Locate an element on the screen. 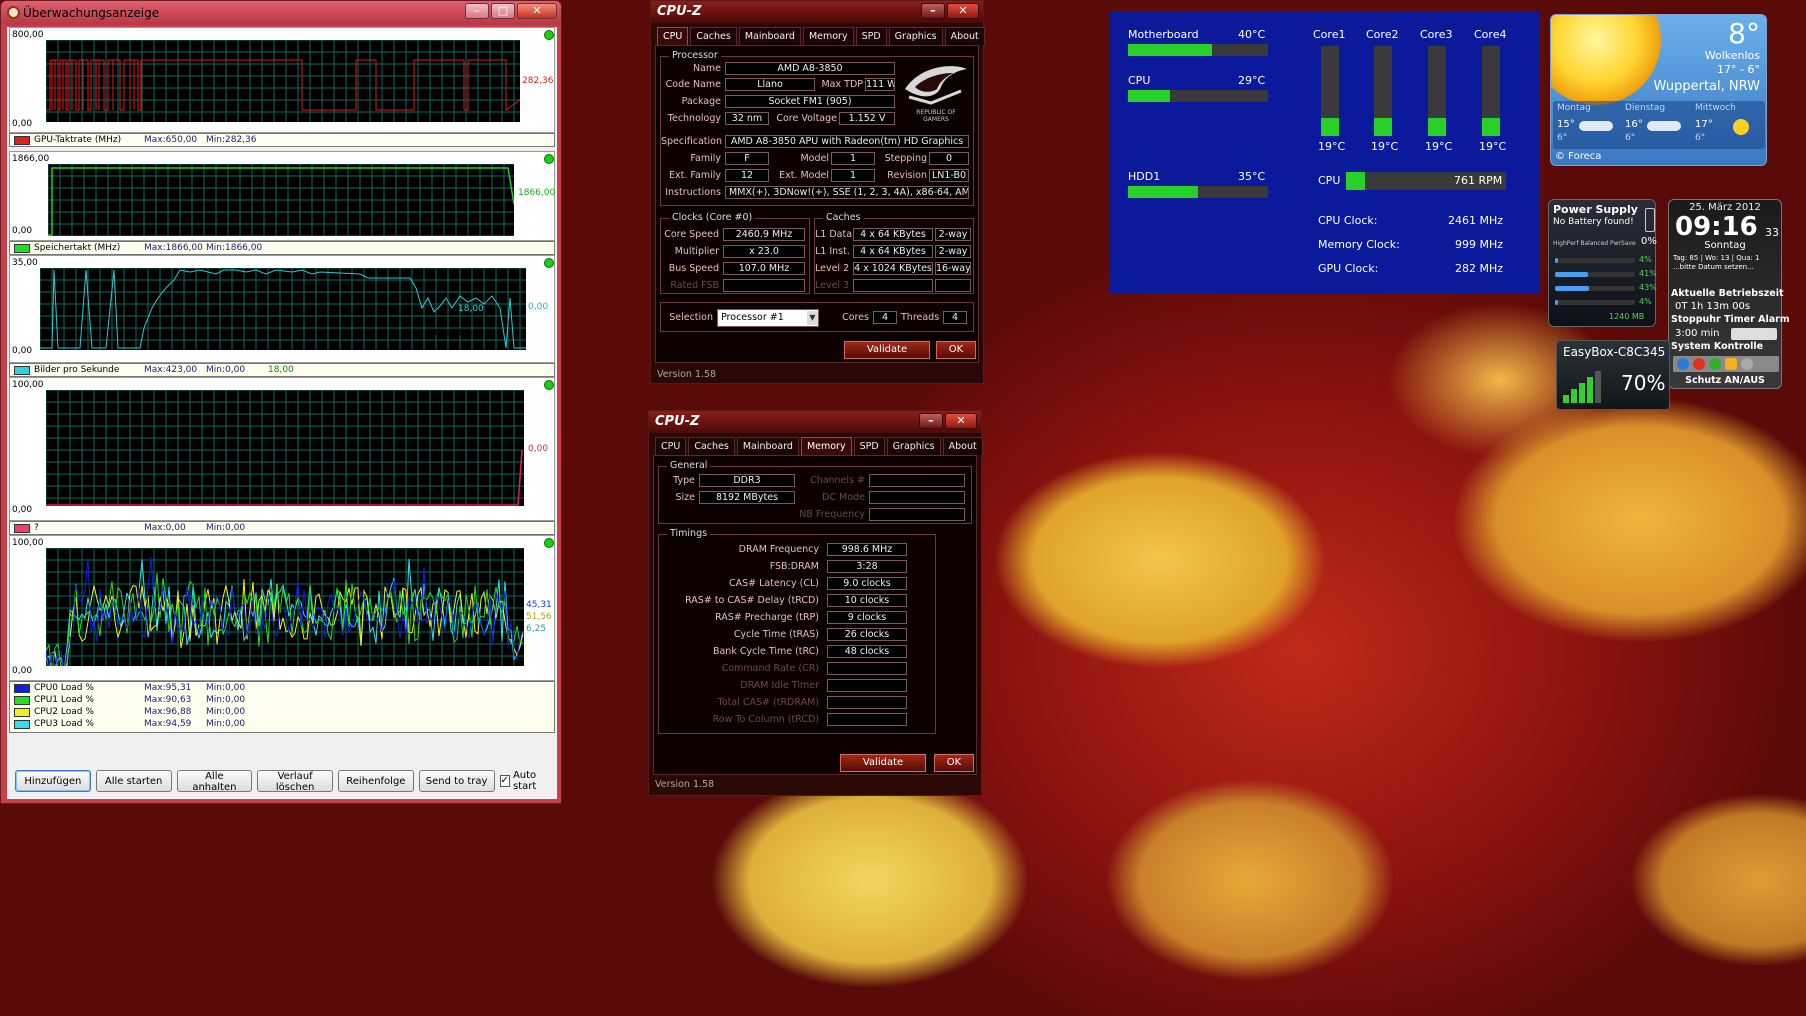 Image resolution: width=1806 pixels, height=1016 pixels. memory-size: 8192 MBytes is located at coordinates (747, 497).